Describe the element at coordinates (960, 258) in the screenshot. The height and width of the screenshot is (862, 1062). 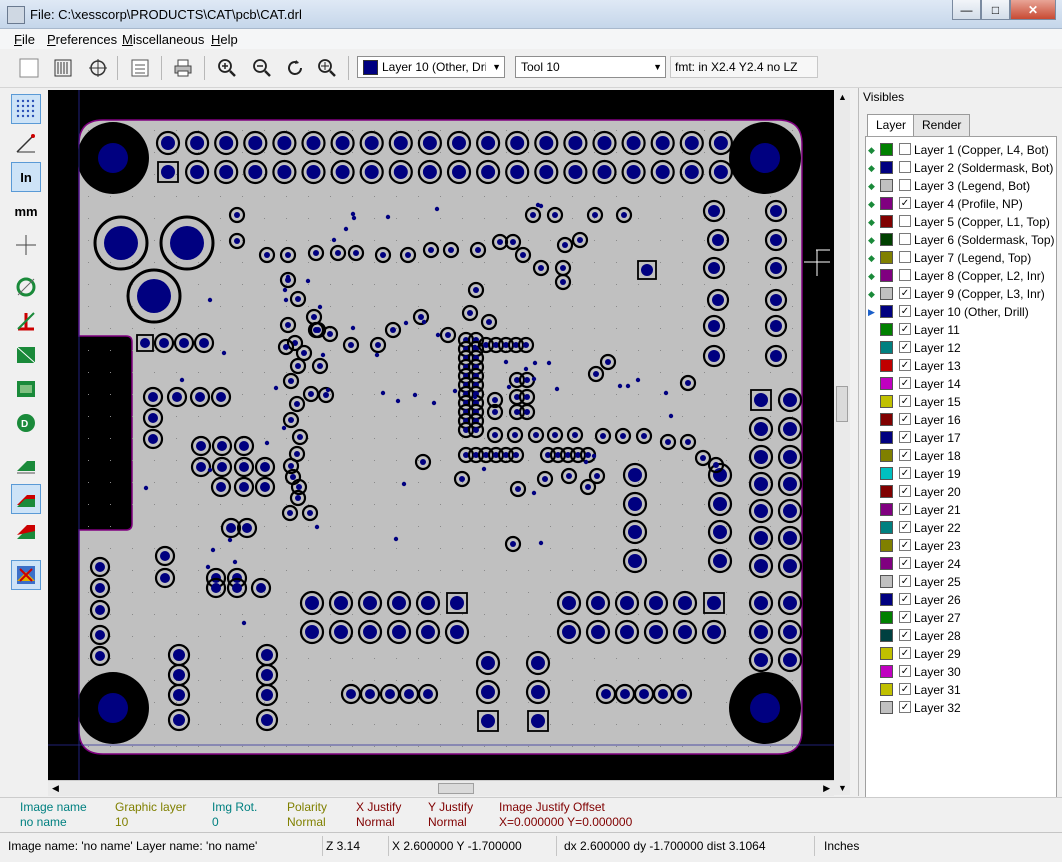
I see `layer-row: ◆ Layer 7 (Legend, Top)` at that location.